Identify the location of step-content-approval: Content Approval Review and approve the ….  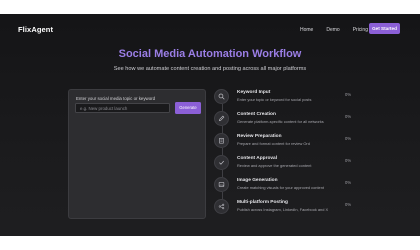
(289, 166).